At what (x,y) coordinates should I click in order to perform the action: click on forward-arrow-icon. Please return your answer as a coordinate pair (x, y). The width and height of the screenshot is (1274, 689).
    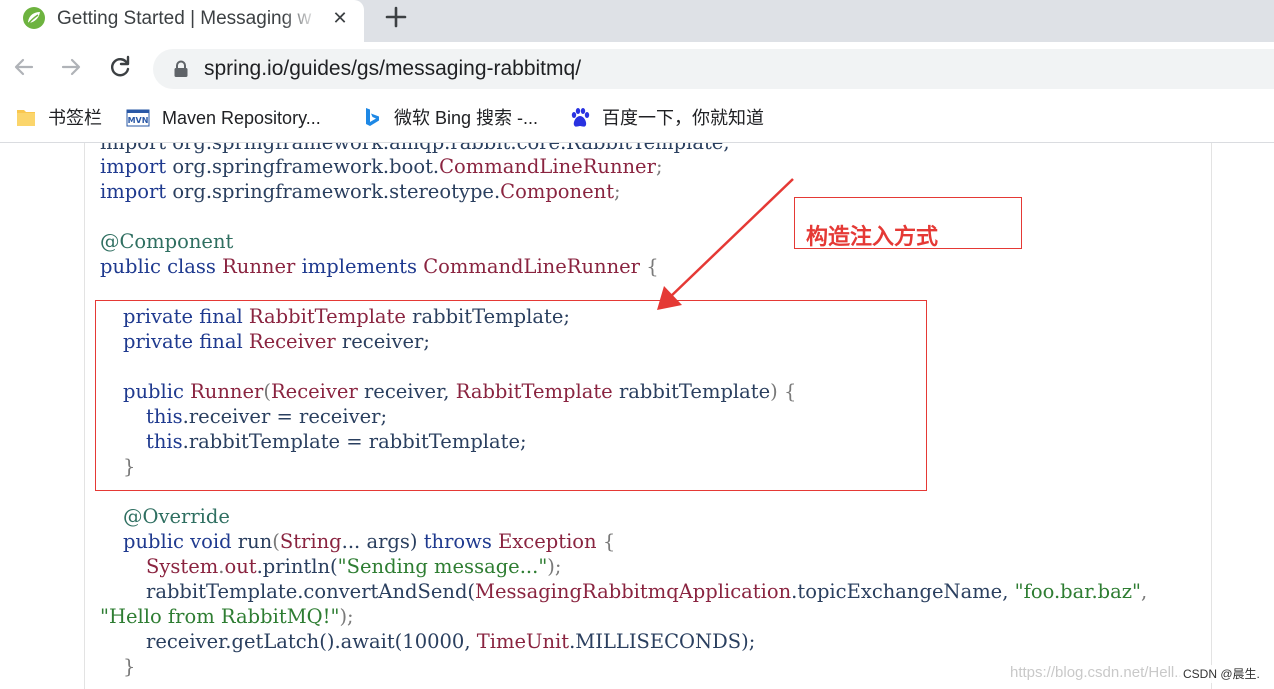
    Looking at the image, I should click on (71, 67).